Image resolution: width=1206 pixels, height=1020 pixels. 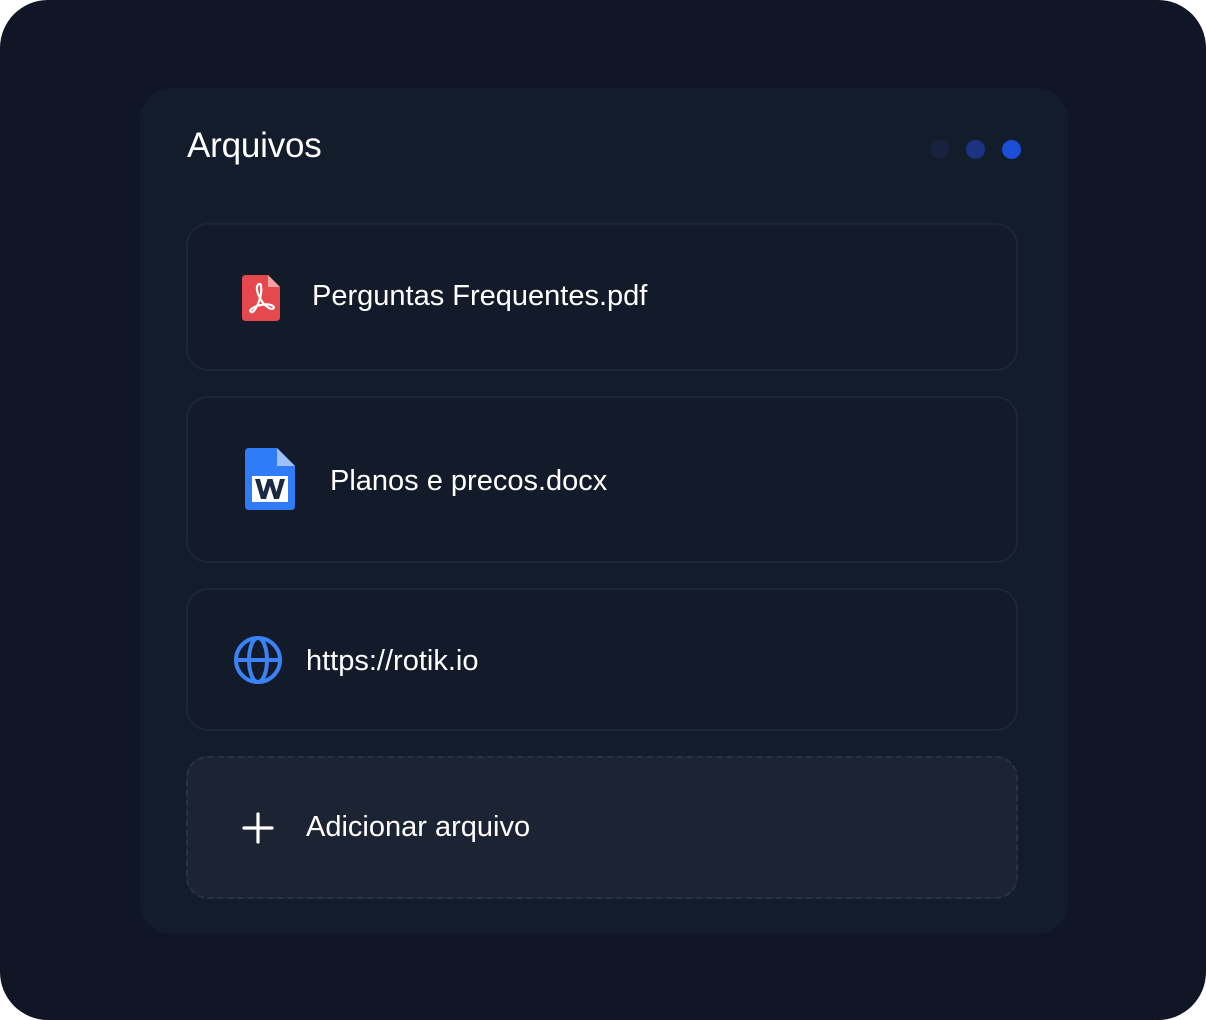 I want to click on pdf-file-icon, so click(x=261, y=298).